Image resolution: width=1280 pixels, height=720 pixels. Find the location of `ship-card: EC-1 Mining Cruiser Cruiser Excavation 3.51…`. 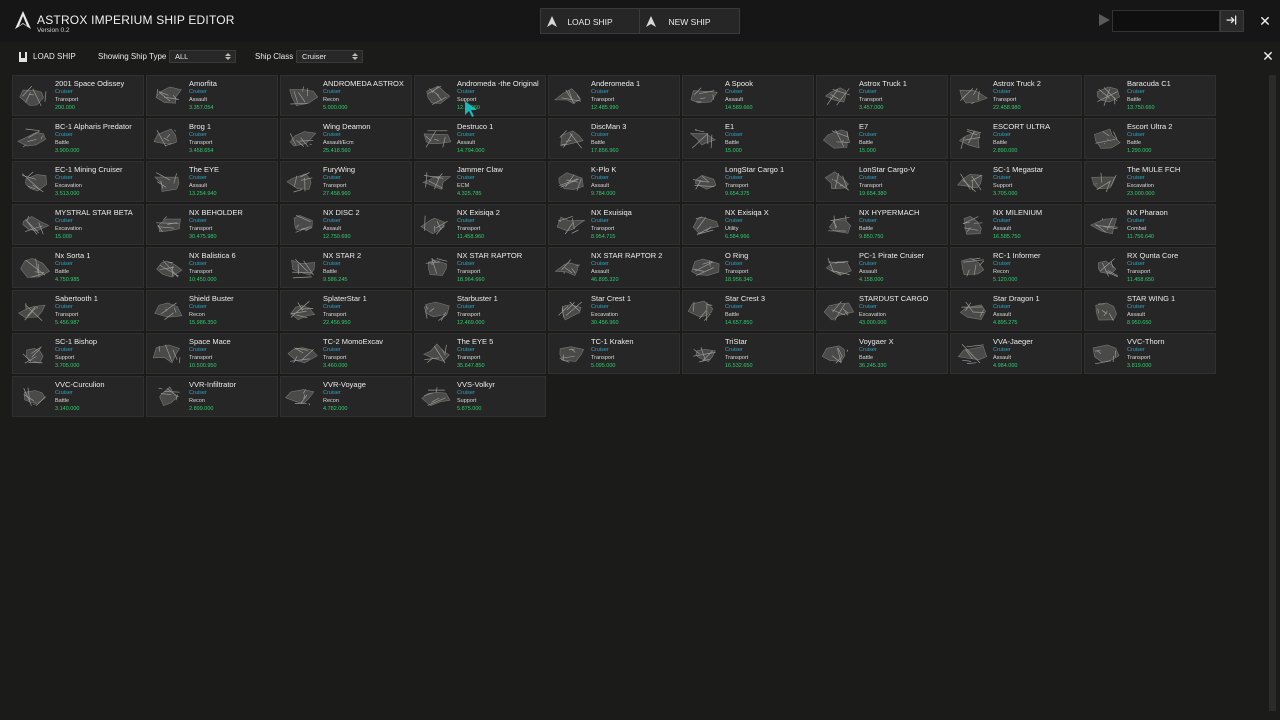

ship-card: EC-1 Mining Cruiser Cruiser Excavation 3.51… is located at coordinates (78, 181).